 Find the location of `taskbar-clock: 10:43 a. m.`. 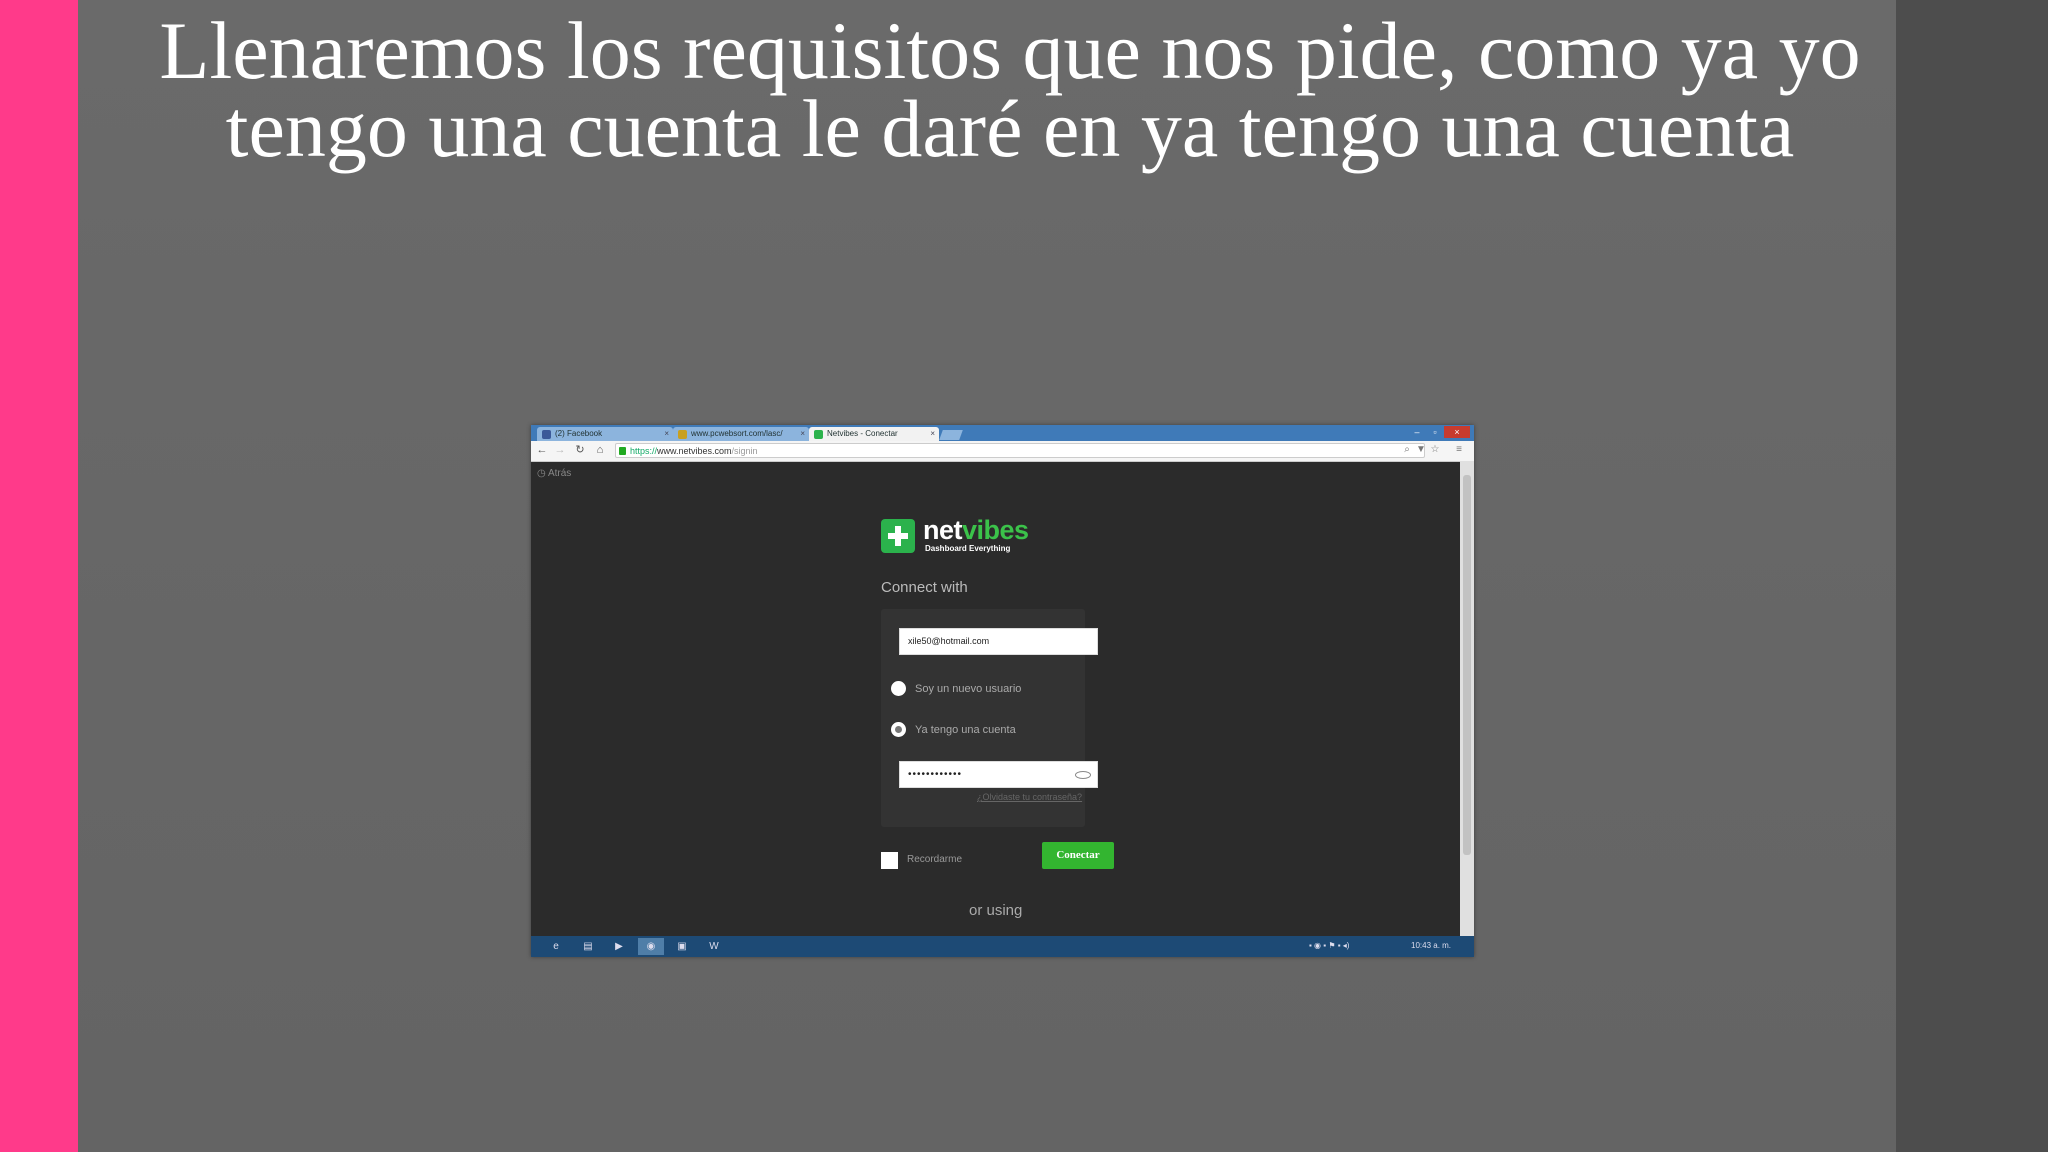

taskbar-clock: 10:43 a. m. is located at coordinates (1431, 945).